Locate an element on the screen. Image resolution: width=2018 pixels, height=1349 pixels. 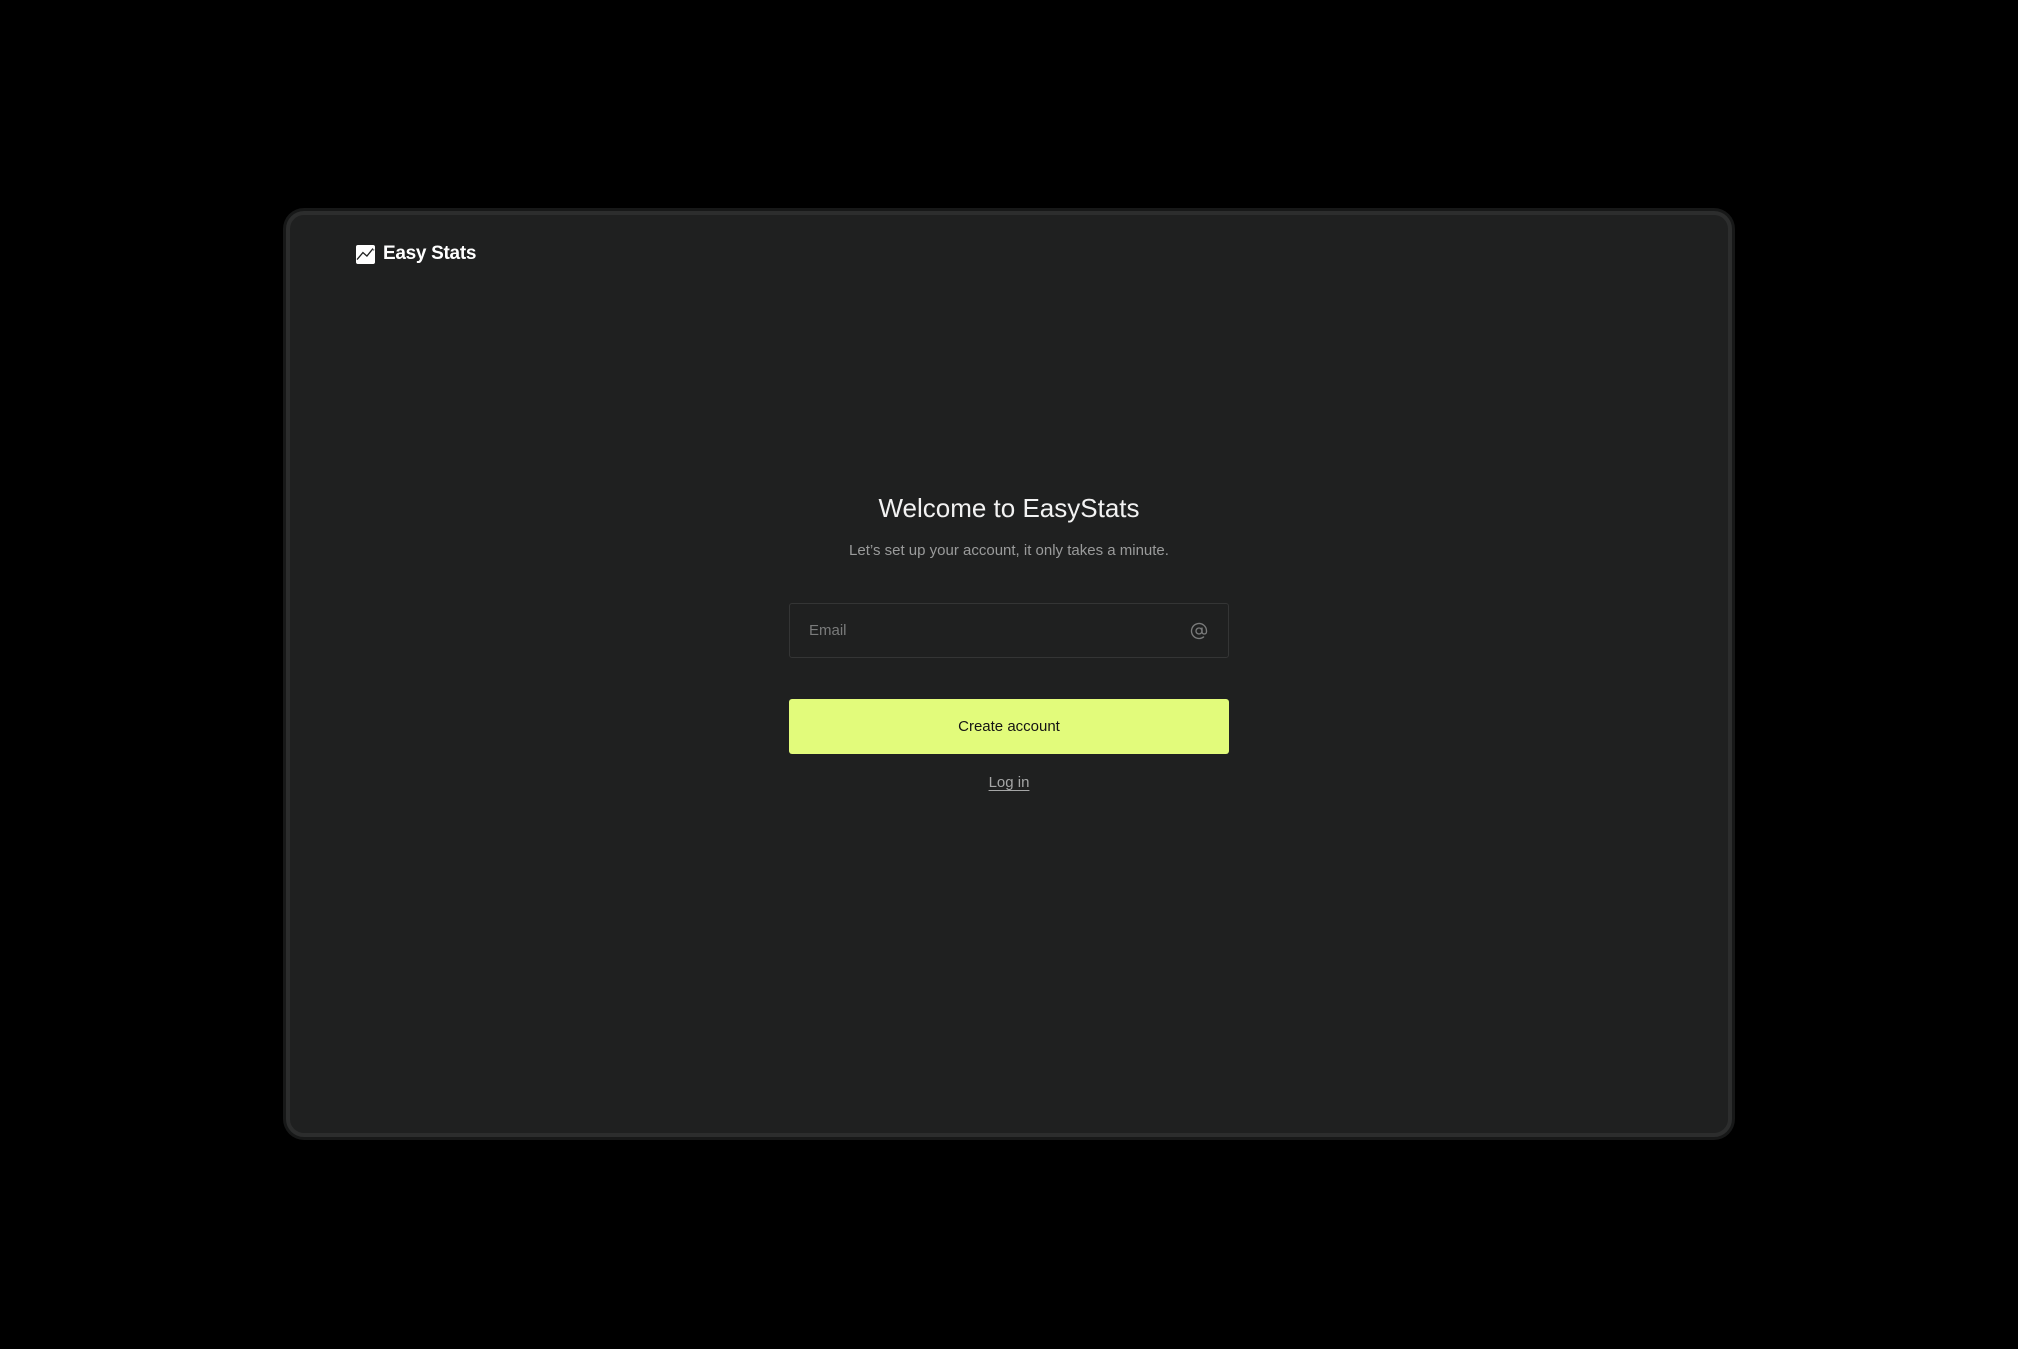
create-account-button: Create account is located at coordinates (1009, 726).